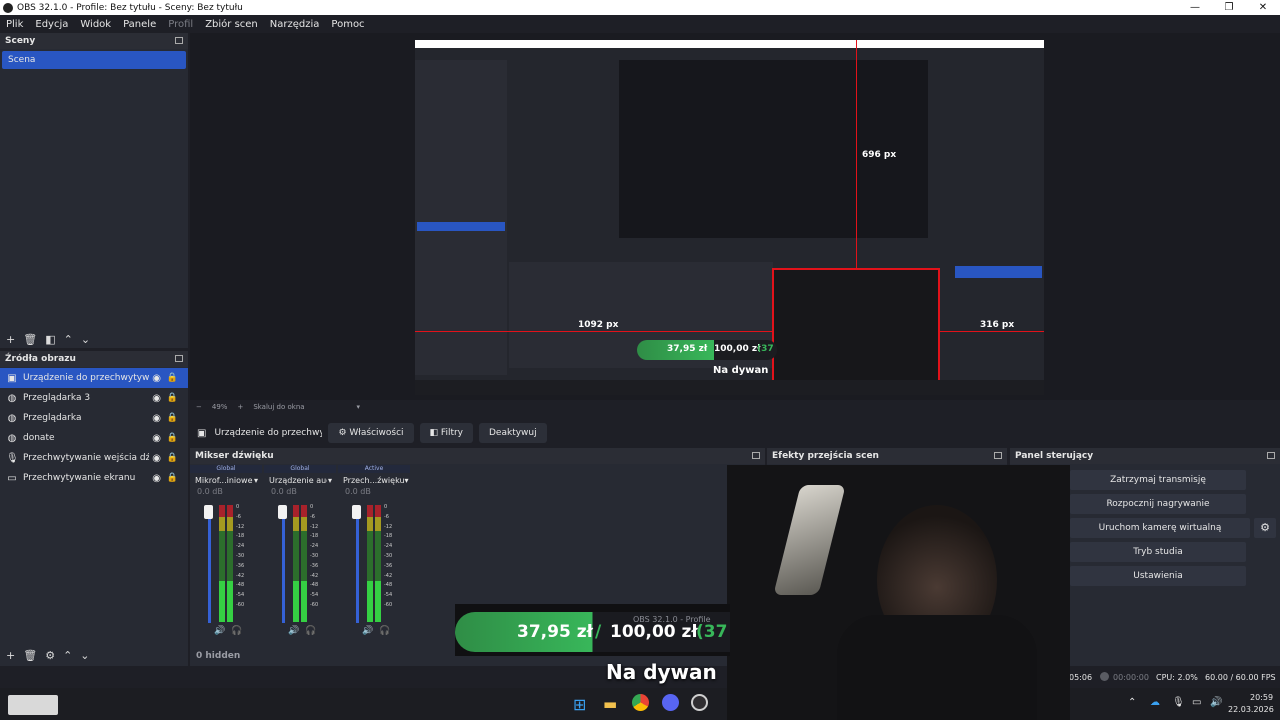 Image resolution: width=1280 pixels, height=720 pixels. Describe the element at coordinates (95, 24) in the screenshot. I see `menu-view: Widok` at that location.